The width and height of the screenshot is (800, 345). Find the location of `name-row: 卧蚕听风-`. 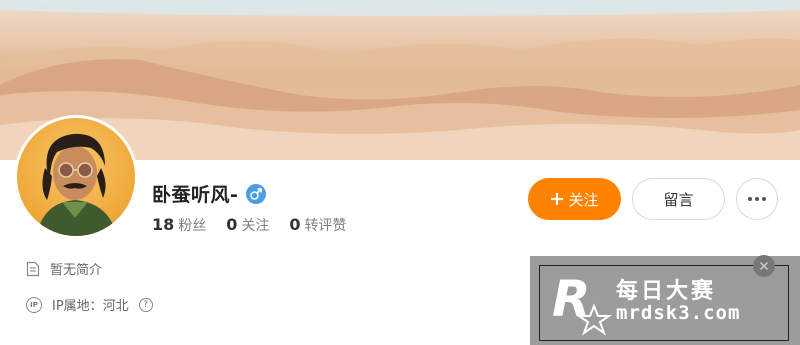

name-row: 卧蚕听风- is located at coordinates (209, 193).